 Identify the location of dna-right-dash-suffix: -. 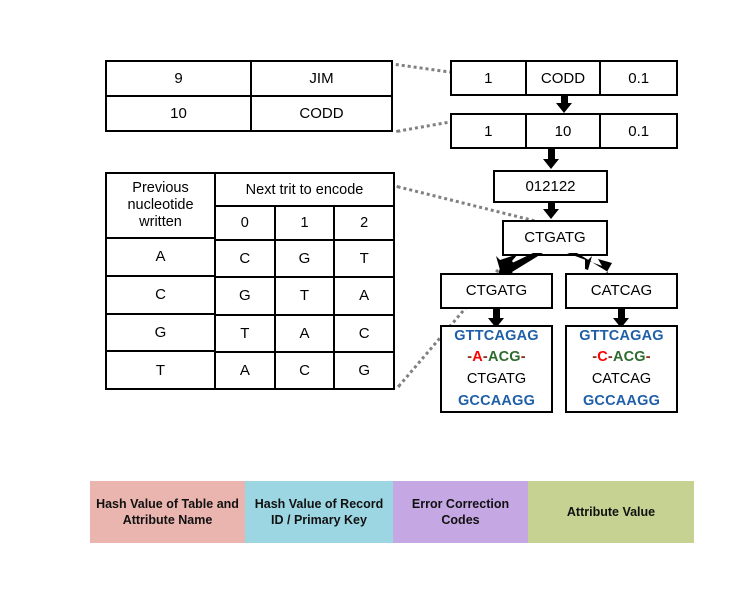
(648, 357).